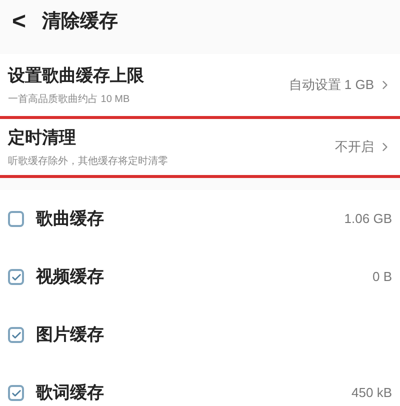 The width and height of the screenshot is (400, 406). Describe the element at coordinates (42, 137) in the screenshot. I see `setting-title: 定时清理` at that location.